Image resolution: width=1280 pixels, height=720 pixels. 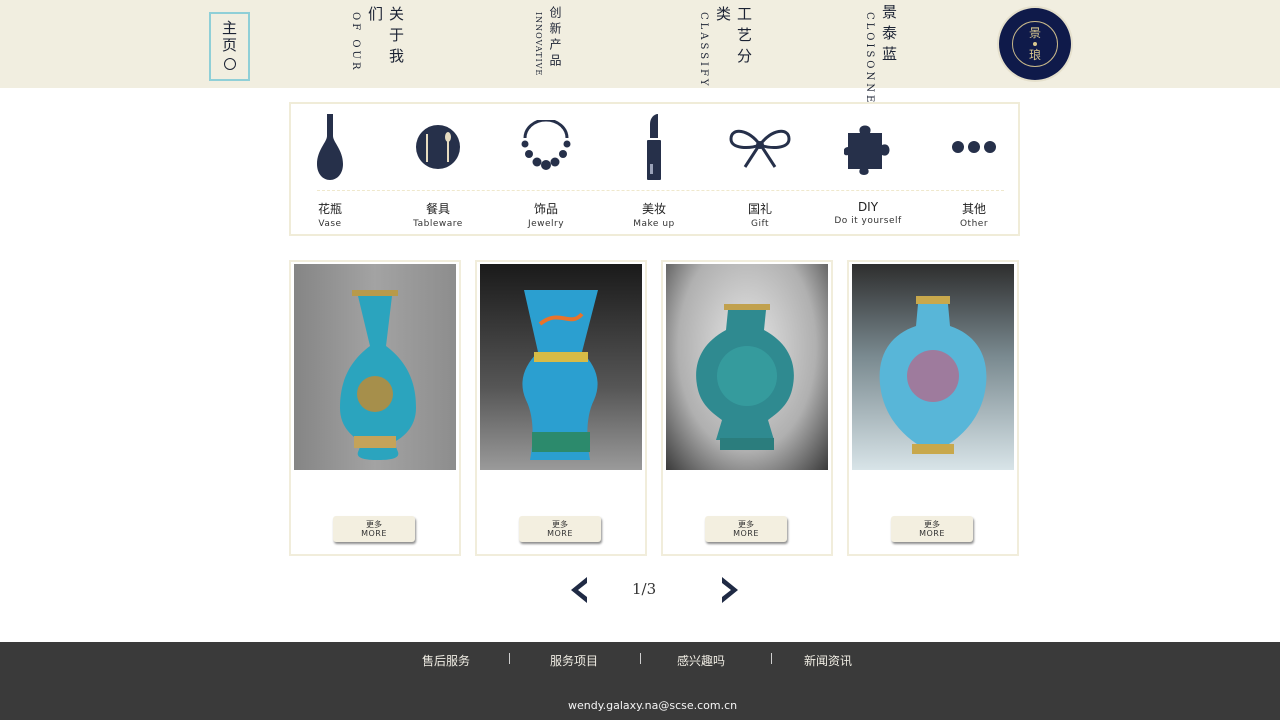 What do you see at coordinates (555, 38) in the screenshot?
I see `nav-item-innovative-zh: 创新产品` at bounding box center [555, 38].